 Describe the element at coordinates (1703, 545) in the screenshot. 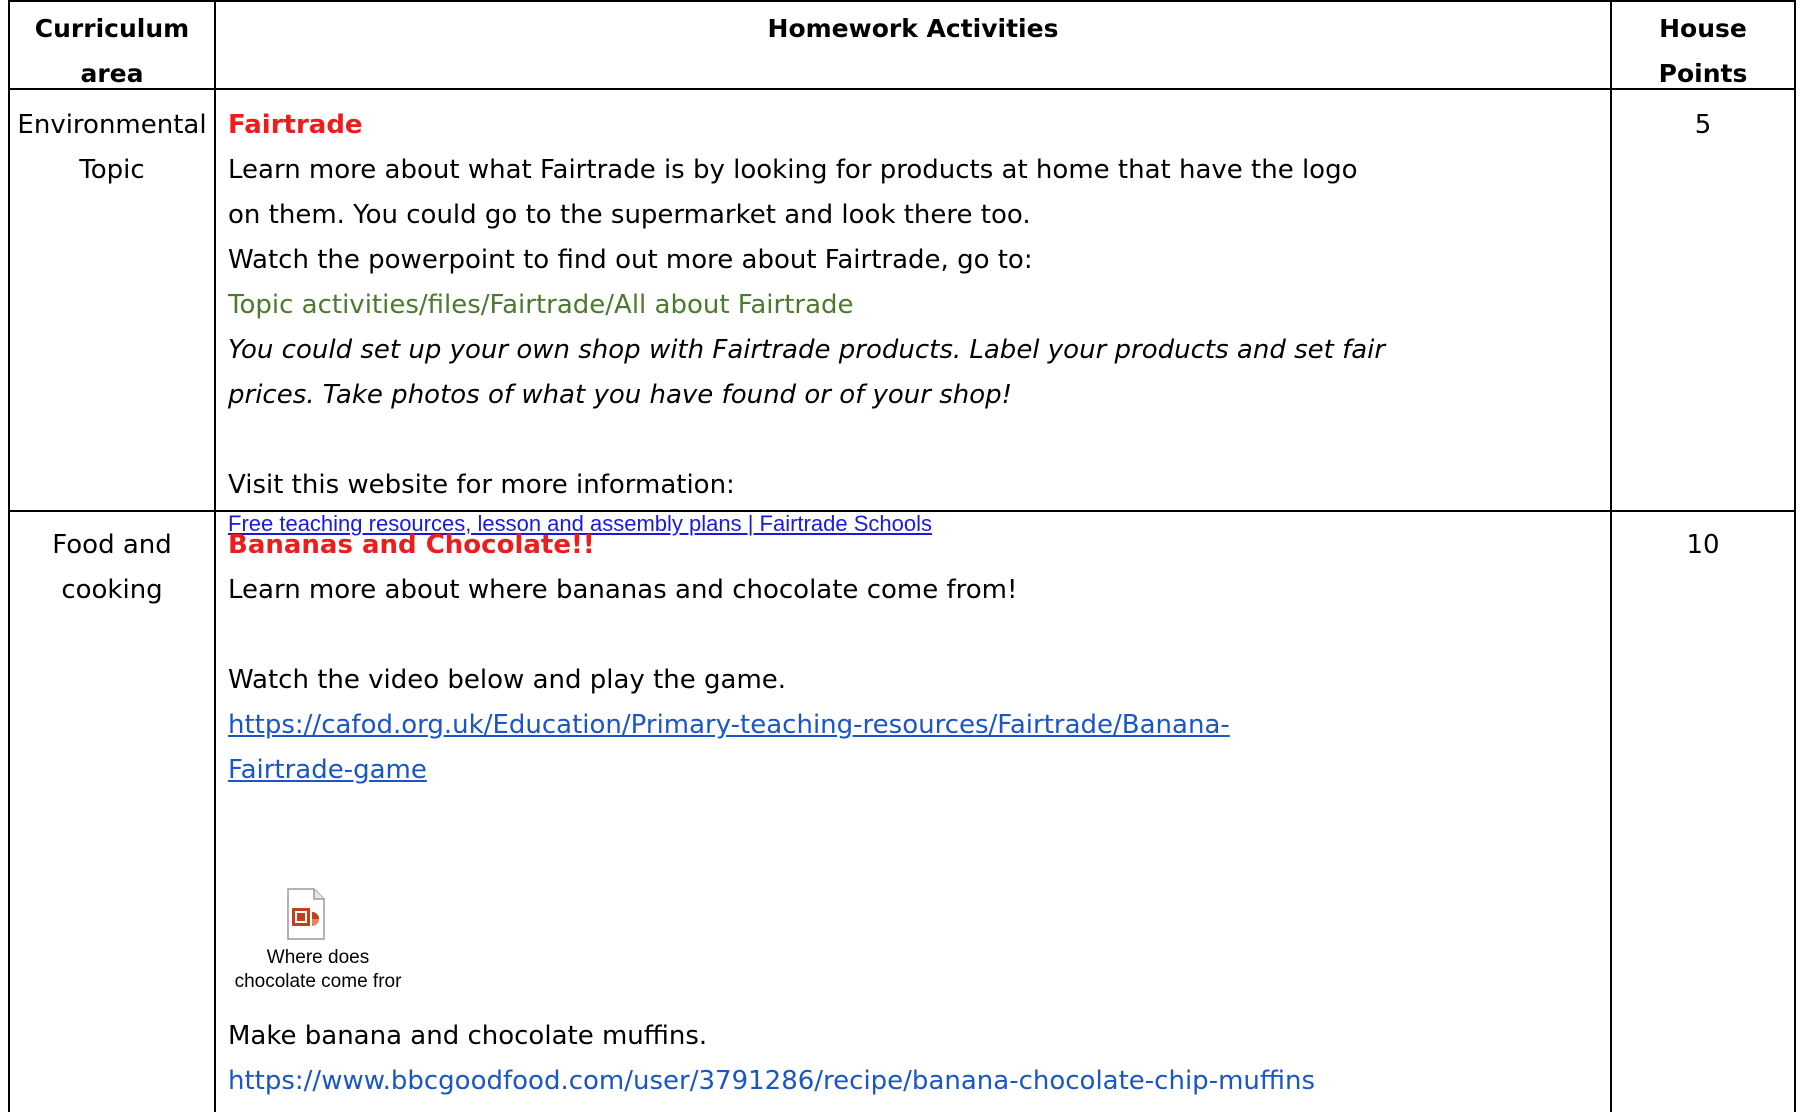

I see `row2-points: 10` at that location.